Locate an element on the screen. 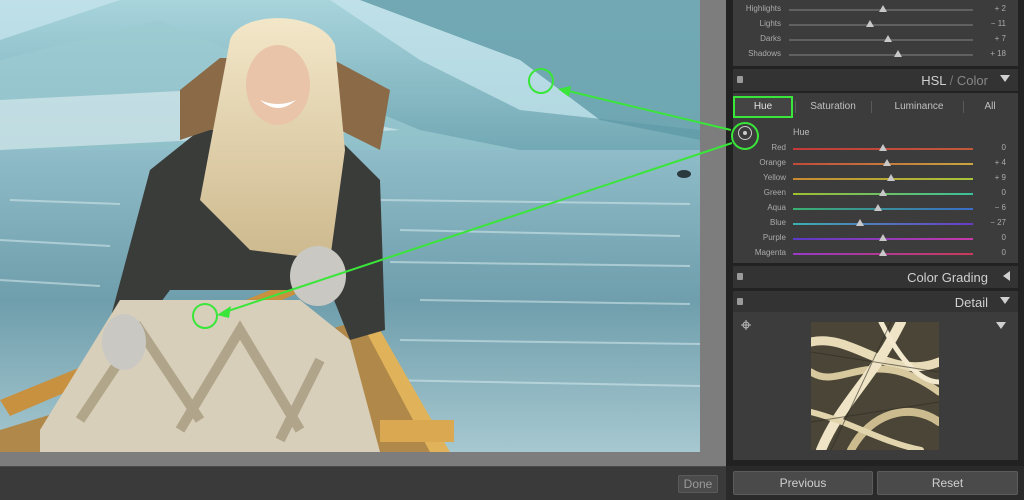 The image size is (1024, 500). slider-green: Green 0 is located at coordinates (875, 194).